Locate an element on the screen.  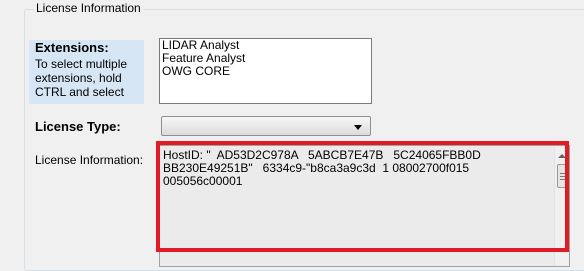
license-type-dropdown is located at coordinates (266, 126).